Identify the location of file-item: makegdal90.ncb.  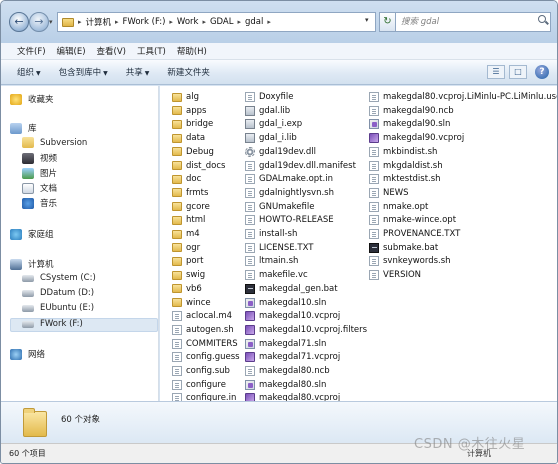
(411, 111).